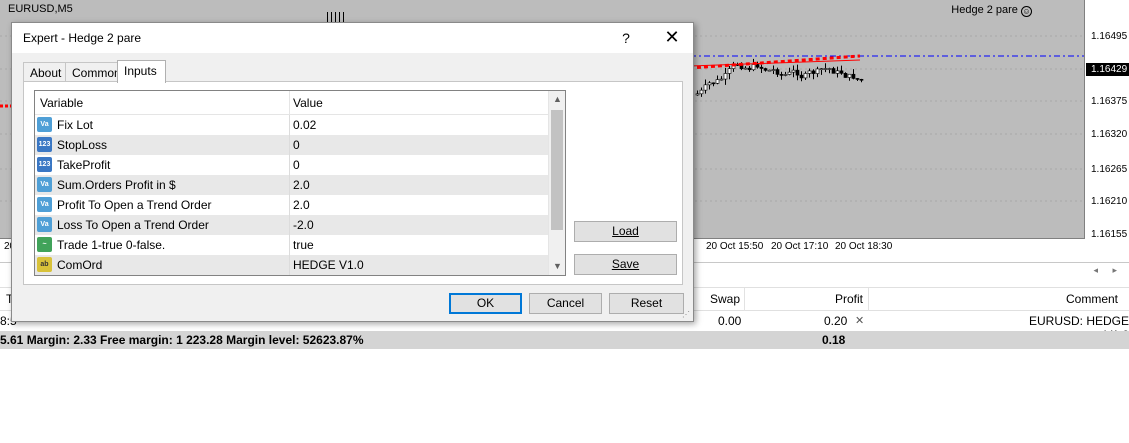 This screenshot has height=443, width=1129. I want to click on expert-name: Hedge 2 pare, so click(984, 10).